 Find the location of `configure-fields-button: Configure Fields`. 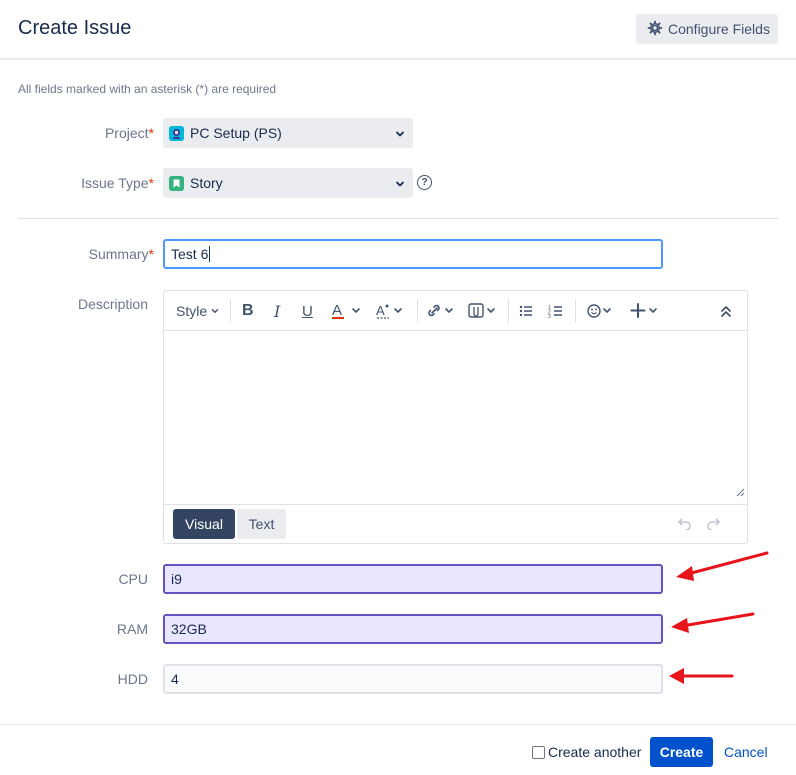

configure-fields-button: Configure Fields is located at coordinates (707, 29).